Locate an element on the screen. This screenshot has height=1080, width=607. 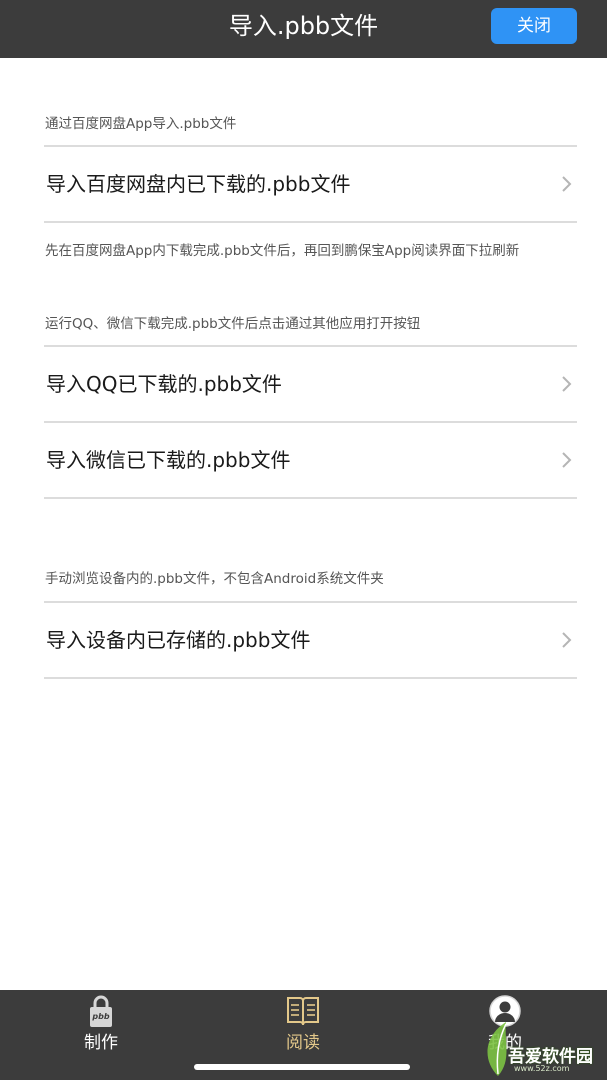
watermark-subtext: www.52z.com is located at coordinates (542, 1068).